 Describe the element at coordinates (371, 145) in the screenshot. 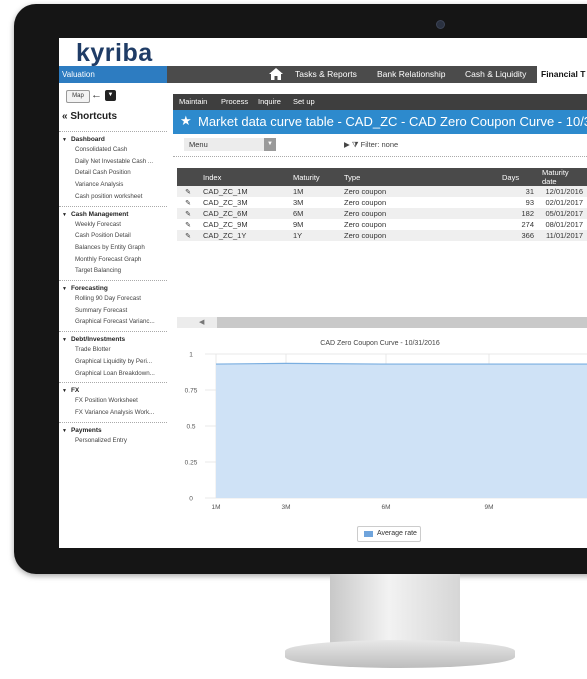

I see `filter-status: ▶ ⧩ Filter: none` at that location.